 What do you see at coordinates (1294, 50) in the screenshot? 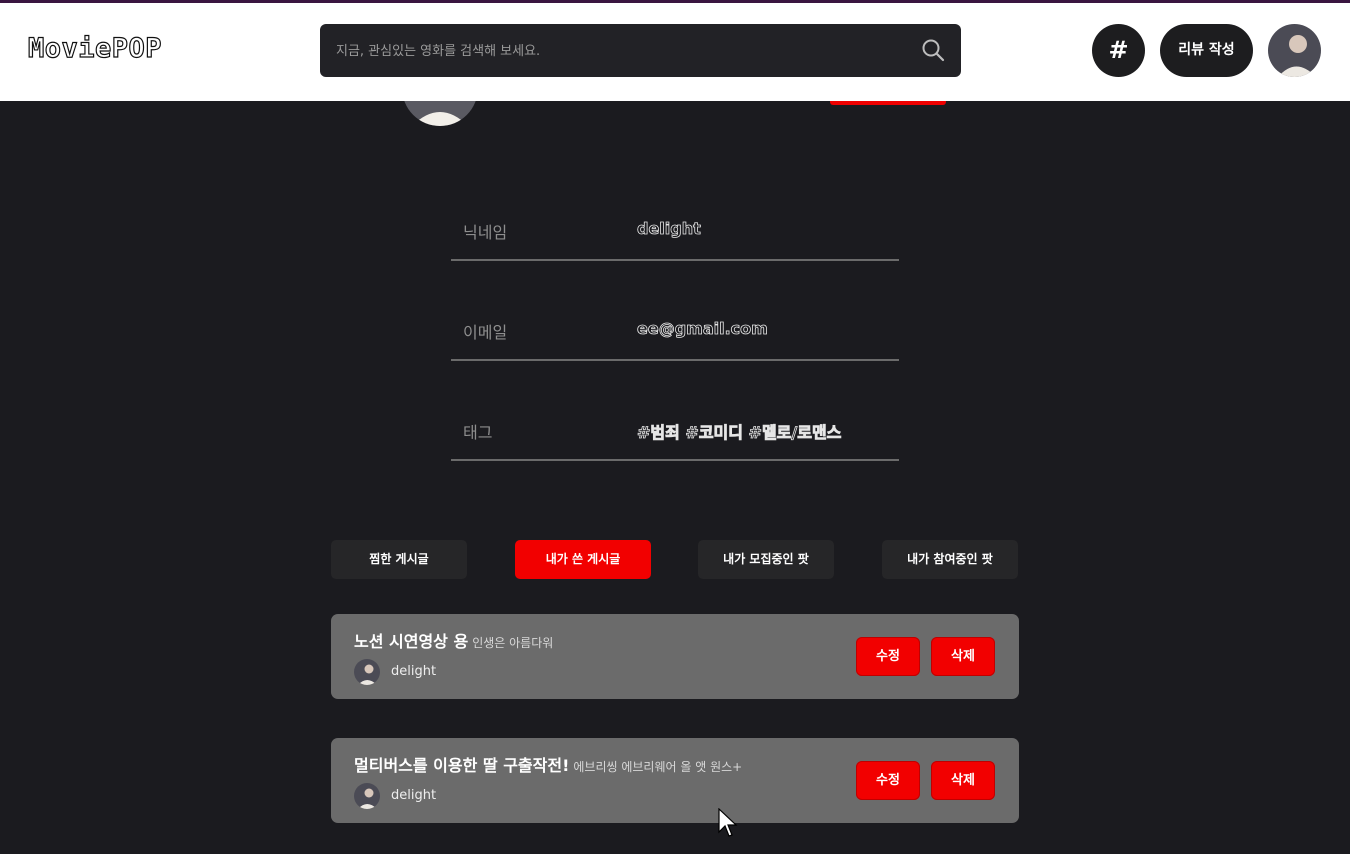
I see `user-avatar` at bounding box center [1294, 50].